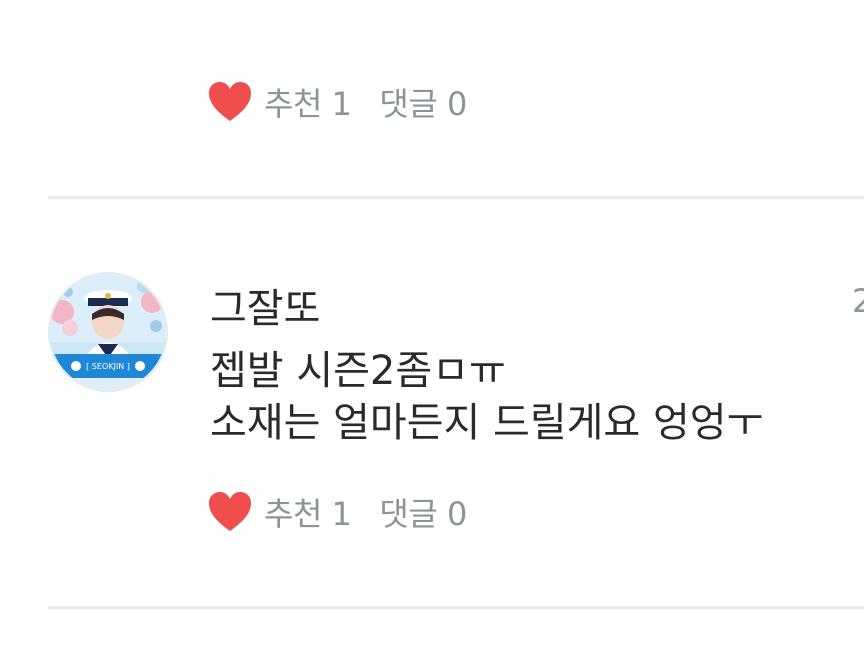 Image resolution: width=864 pixels, height=648 pixels. Describe the element at coordinates (358, 371) in the screenshot. I see `comment-text-line-1: 젭발 시즌2좀ㅁㅠ` at that location.